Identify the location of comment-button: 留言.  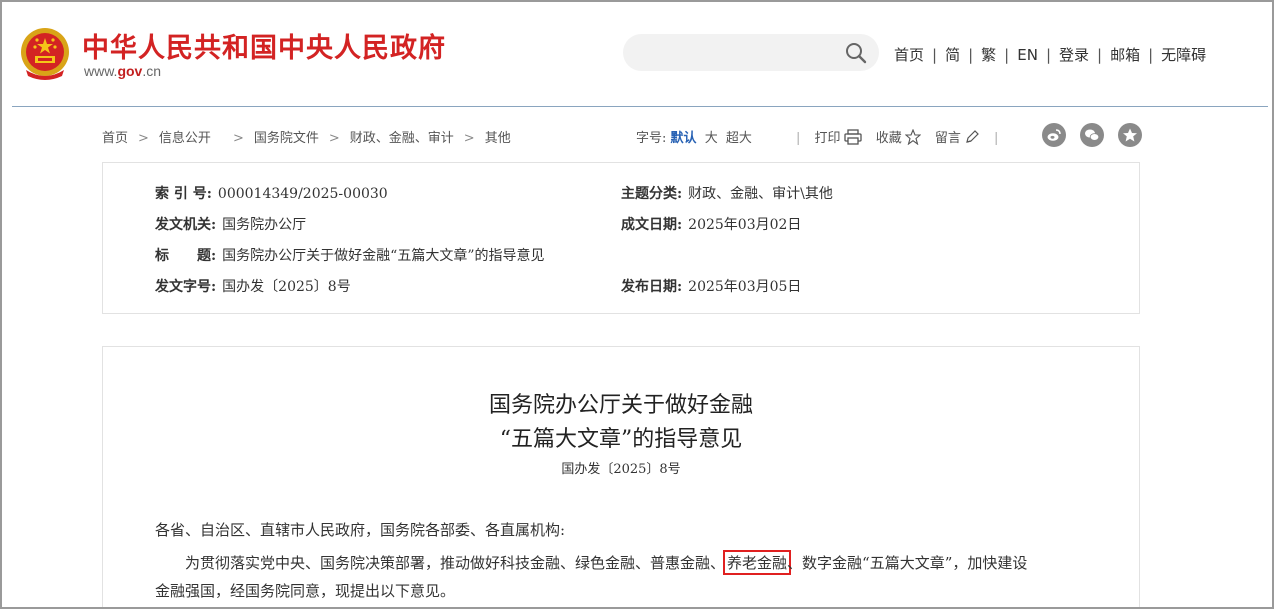
(957, 138).